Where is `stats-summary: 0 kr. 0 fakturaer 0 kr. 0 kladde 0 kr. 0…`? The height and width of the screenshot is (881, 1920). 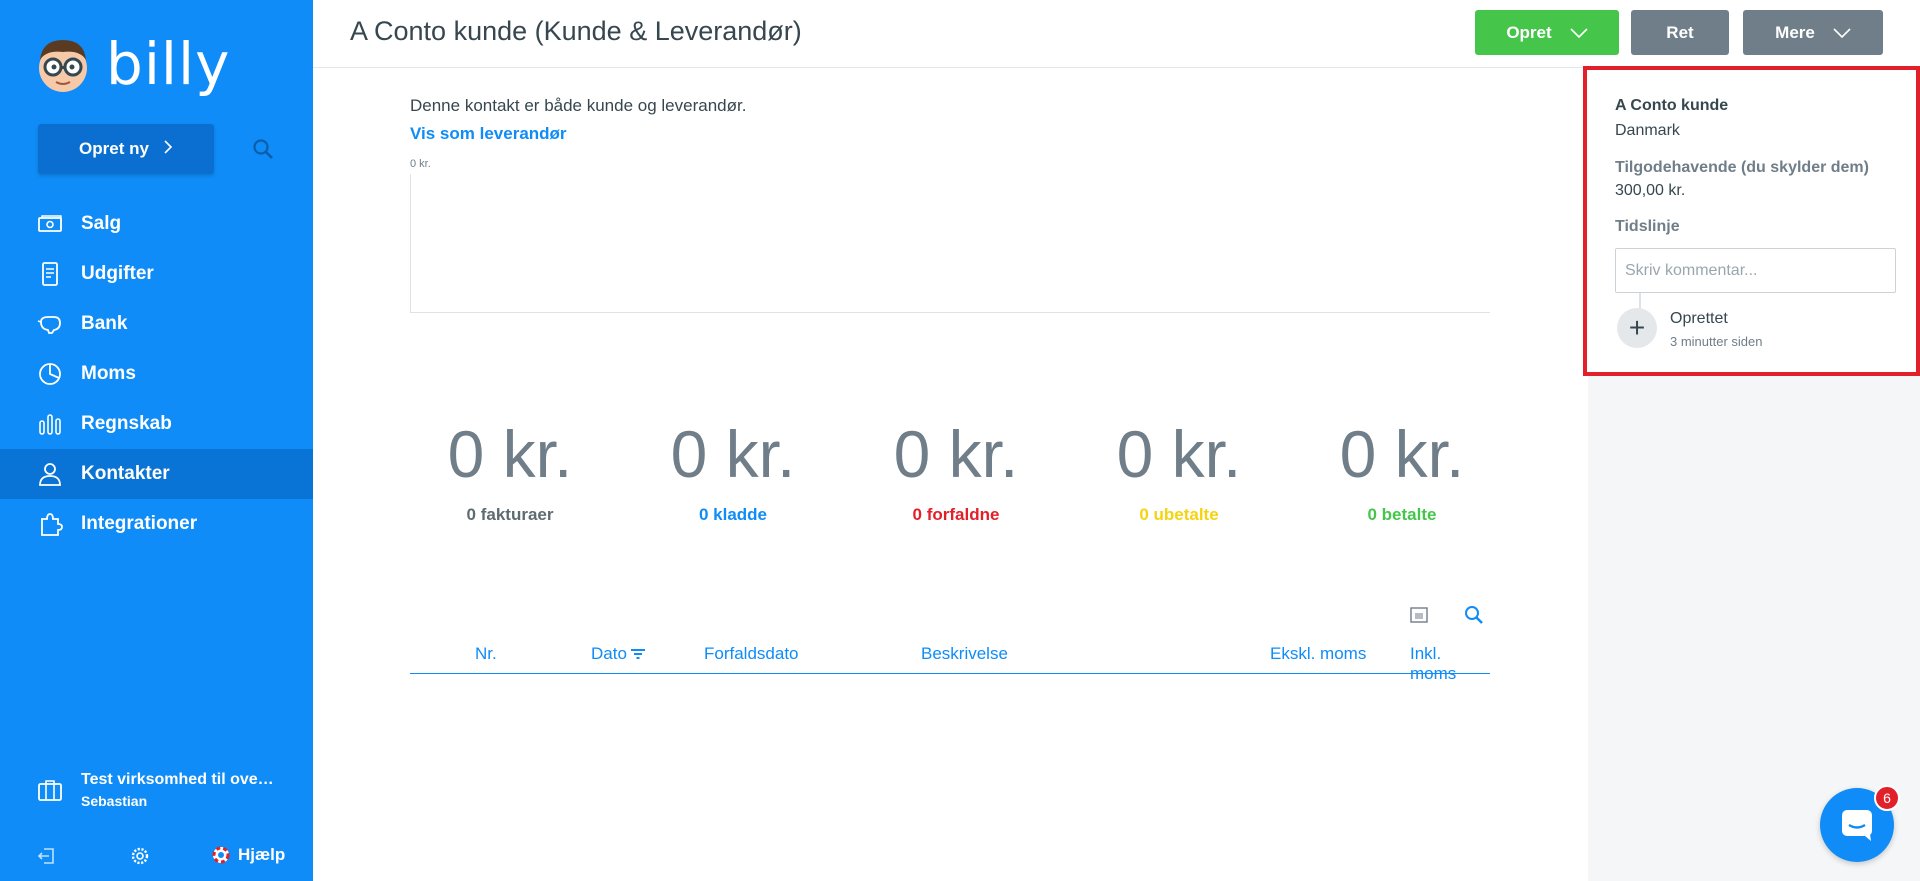 stats-summary: 0 kr. 0 fakturaer 0 kr. 0 kladde 0 kr. 0… is located at coordinates (967, 471).